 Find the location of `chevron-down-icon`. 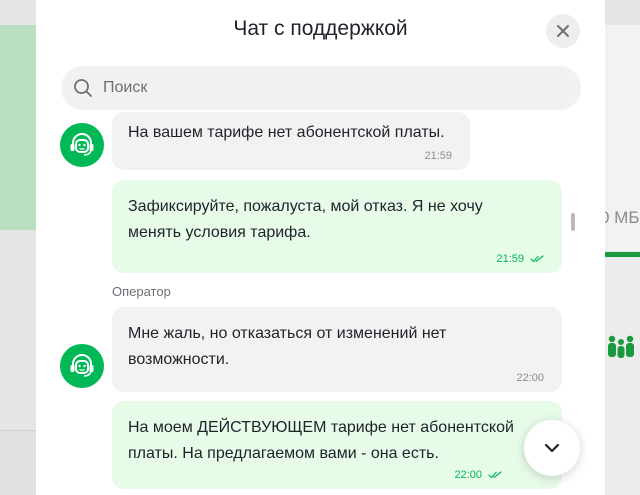

chevron-down-icon is located at coordinates (552, 448).